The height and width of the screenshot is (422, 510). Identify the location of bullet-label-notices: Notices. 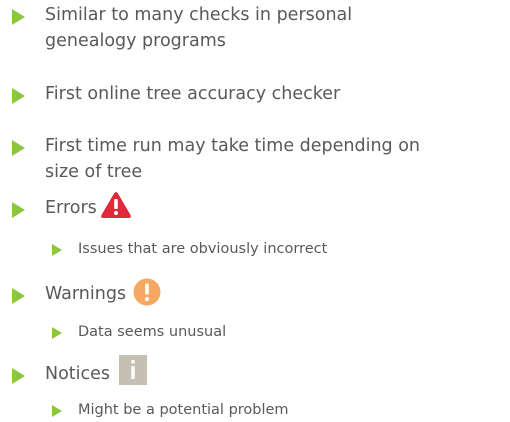
(78, 374).